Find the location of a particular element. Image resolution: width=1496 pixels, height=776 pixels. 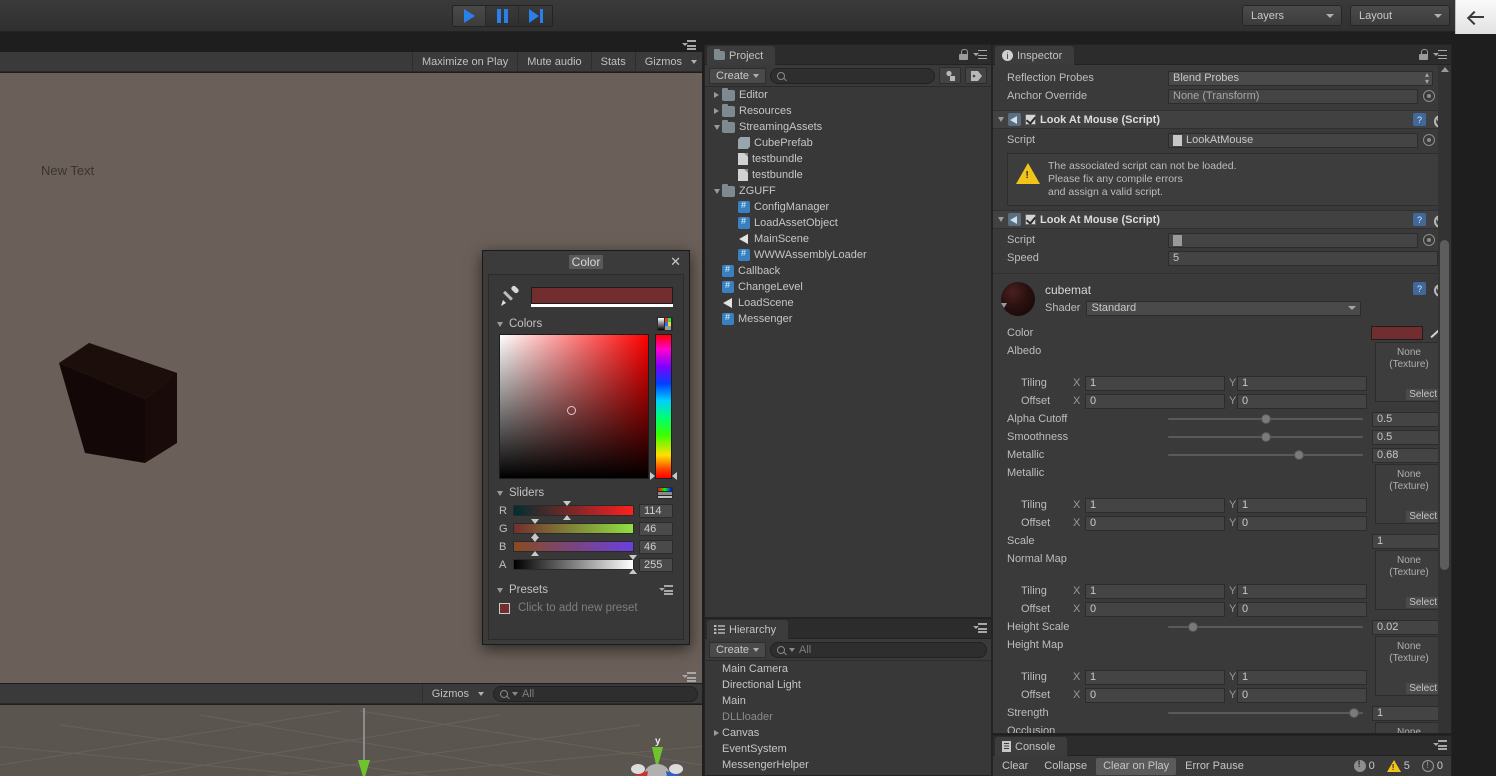

saturation-value-field is located at coordinates (574, 406).